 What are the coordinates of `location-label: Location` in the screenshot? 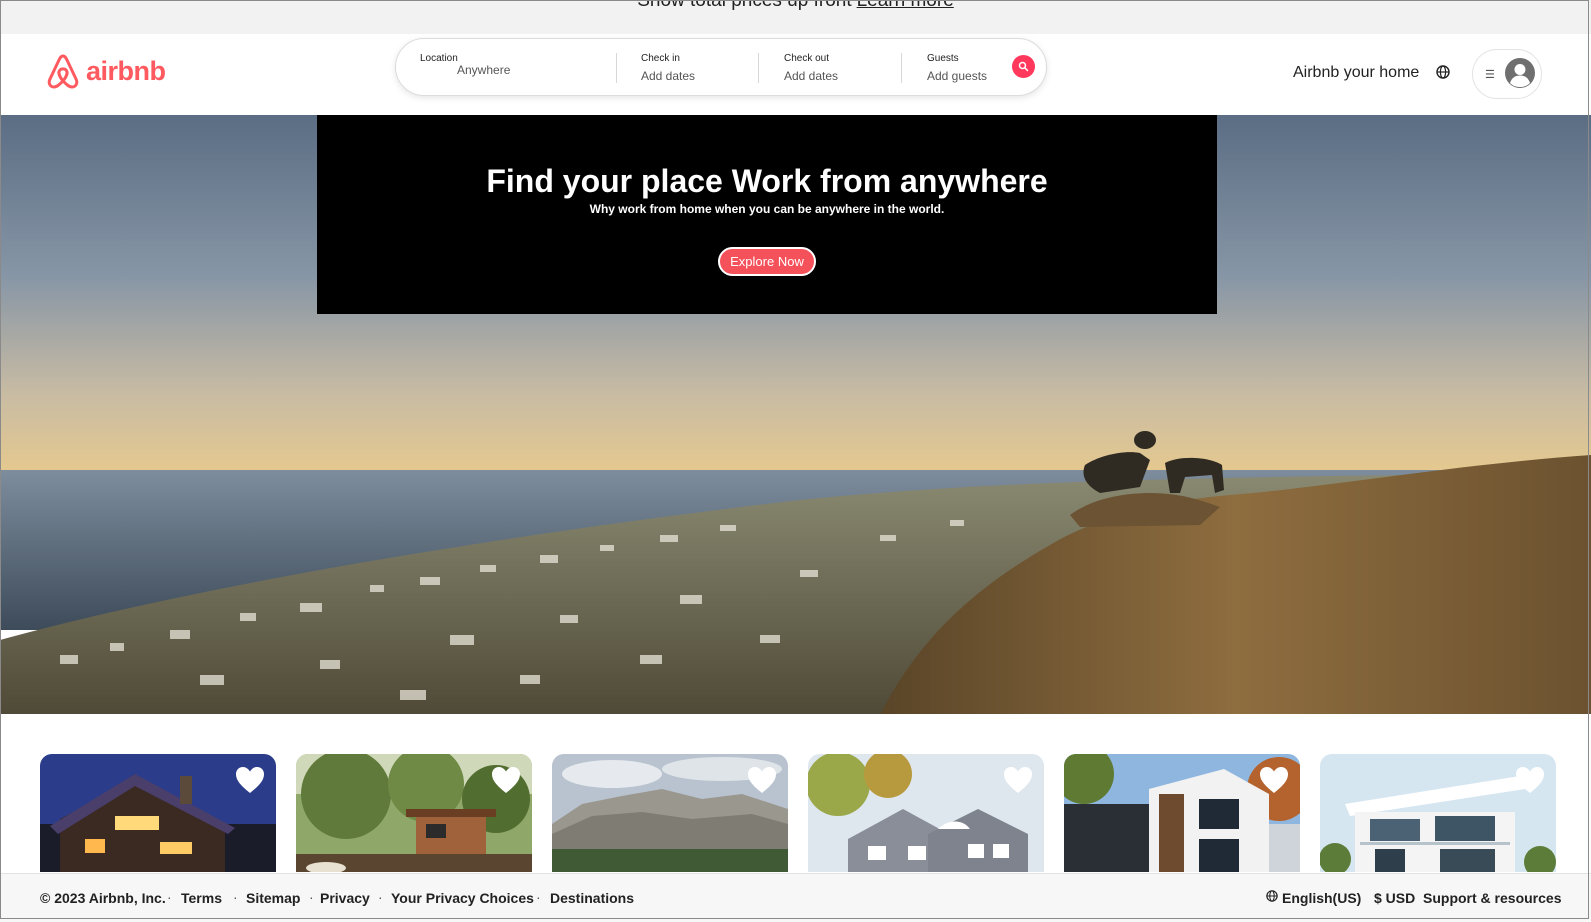 It's located at (439, 58).